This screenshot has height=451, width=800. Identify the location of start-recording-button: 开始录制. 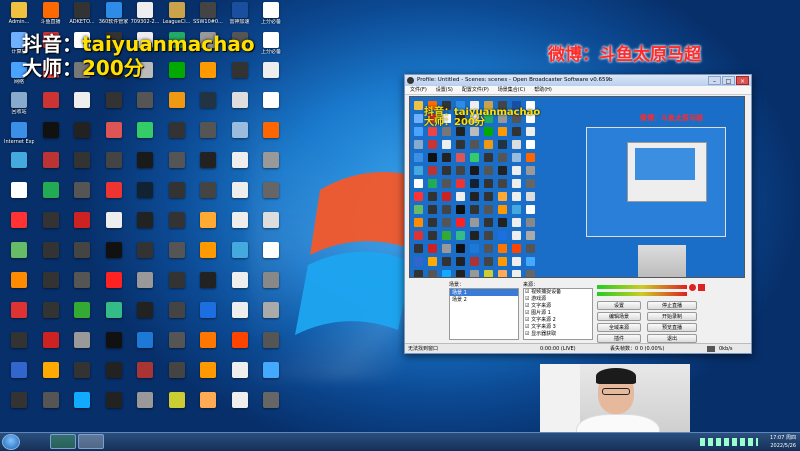
(672, 316).